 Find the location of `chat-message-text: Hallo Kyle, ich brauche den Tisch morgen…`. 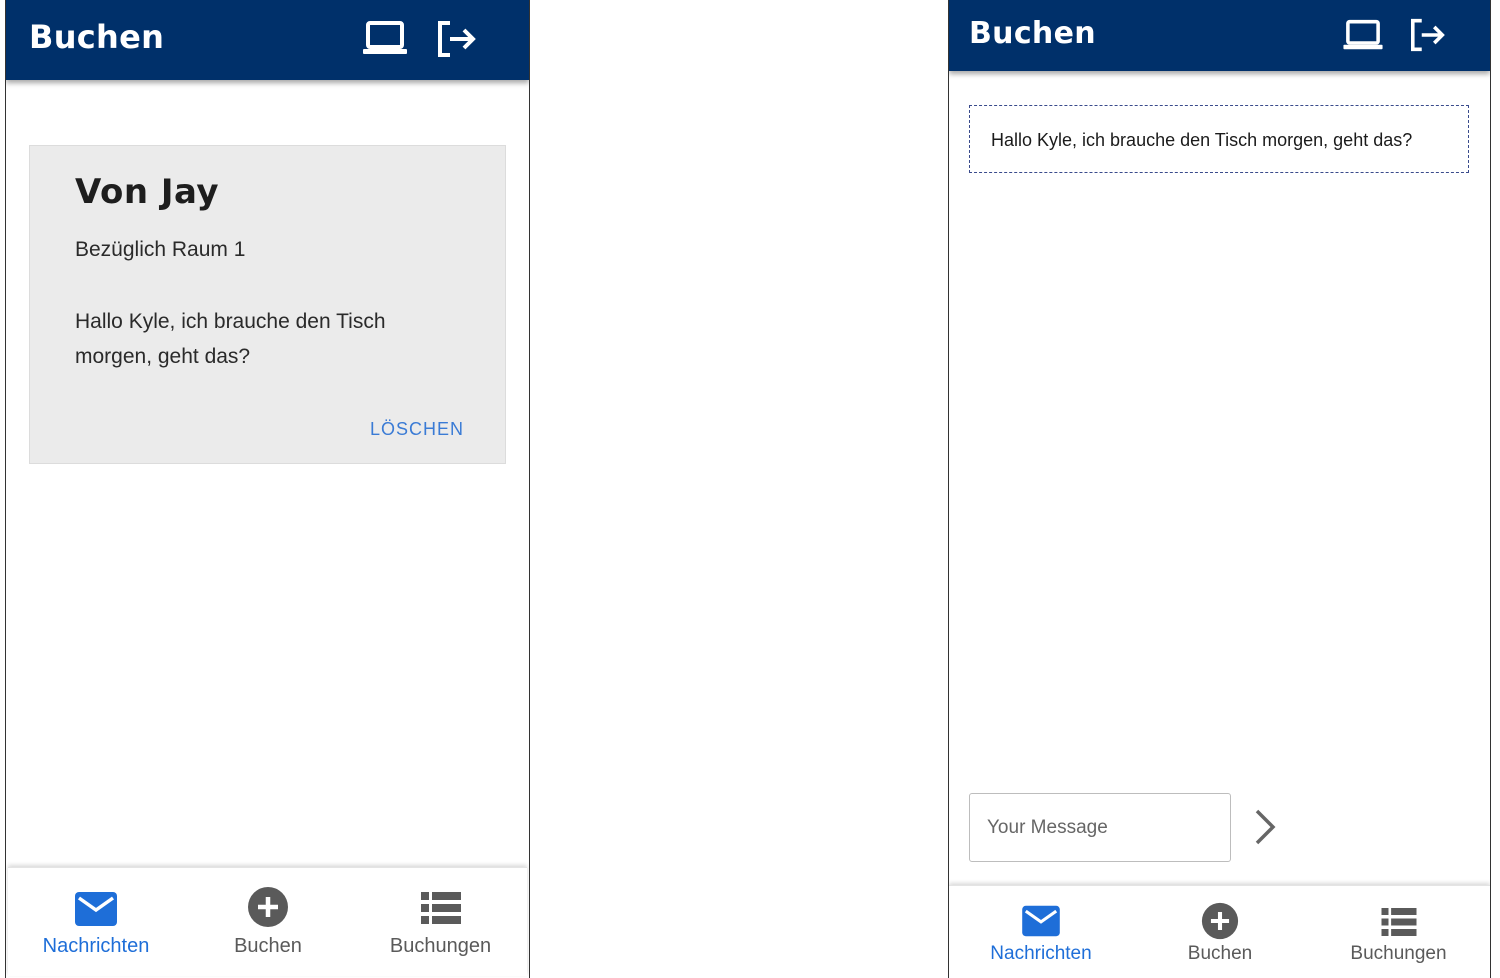

chat-message-text: Hallo Kyle, ich brauche den Tisch morgen… is located at coordinates (1202, 140).